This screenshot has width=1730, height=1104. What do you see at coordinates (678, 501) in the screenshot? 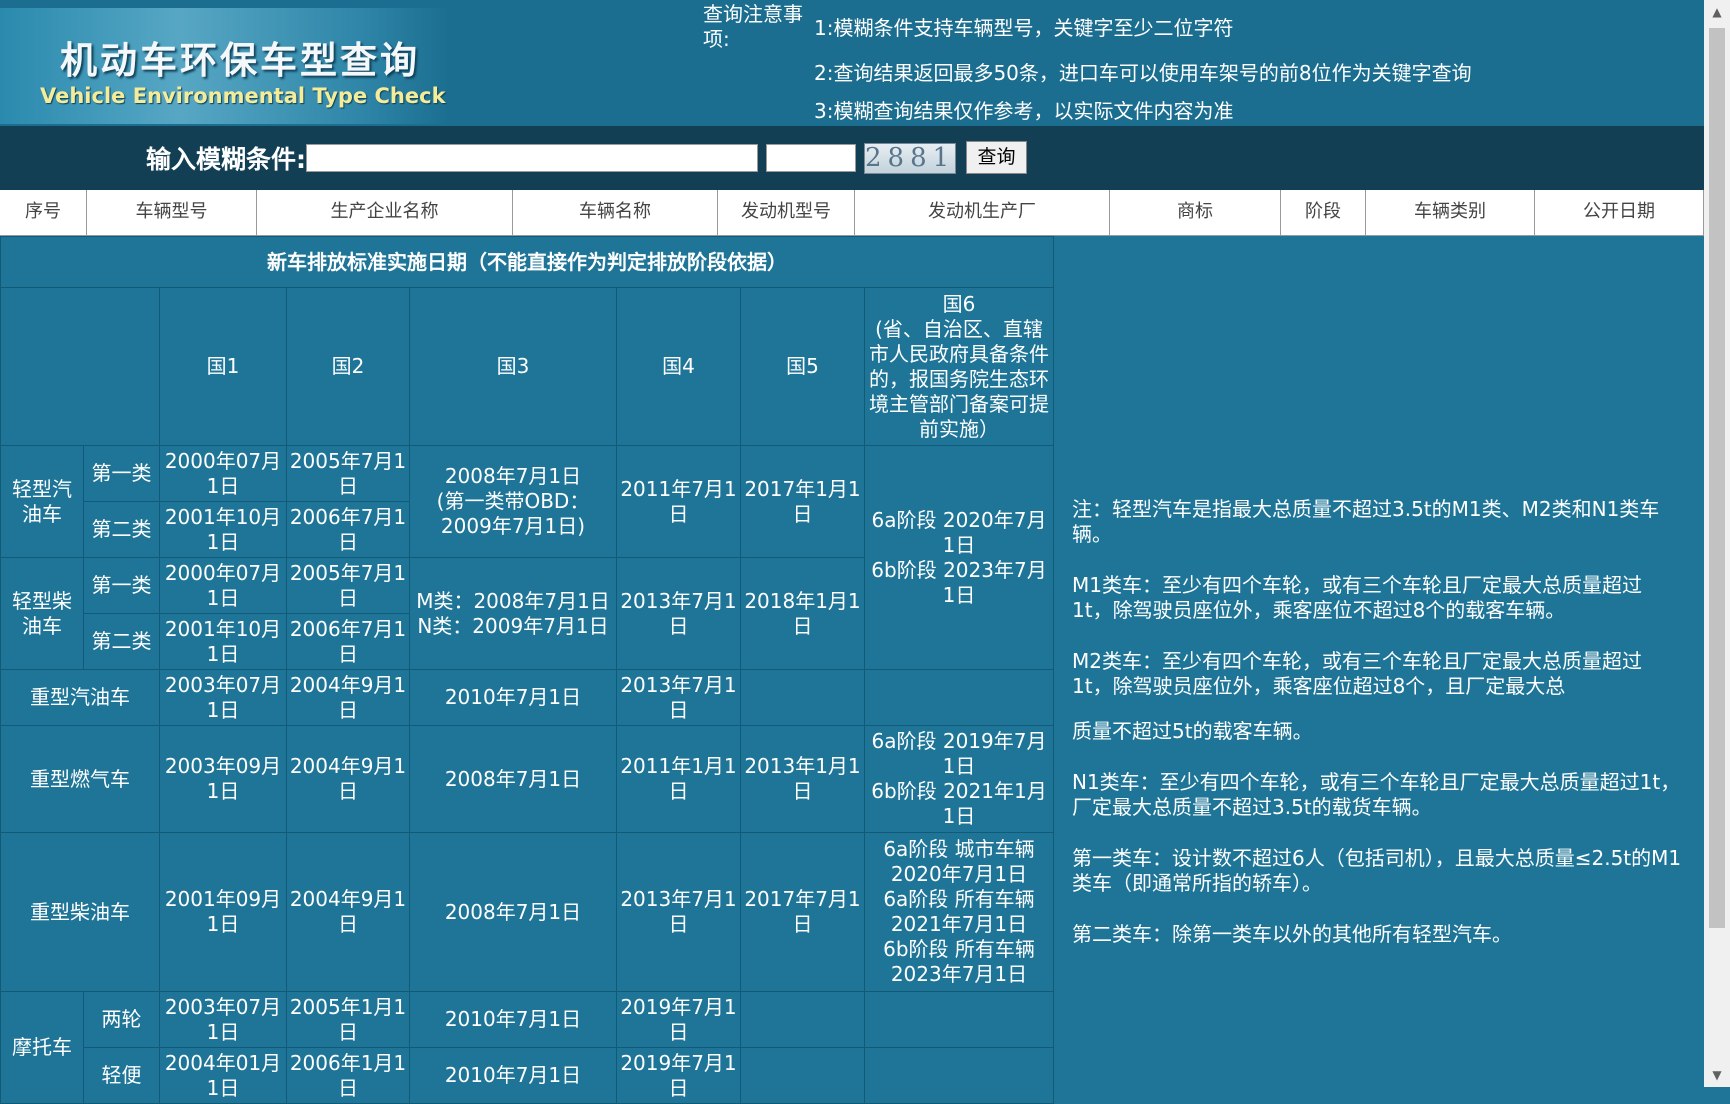
I see `date-cell: 2011年7月1日` at bounding box center [678, 501].